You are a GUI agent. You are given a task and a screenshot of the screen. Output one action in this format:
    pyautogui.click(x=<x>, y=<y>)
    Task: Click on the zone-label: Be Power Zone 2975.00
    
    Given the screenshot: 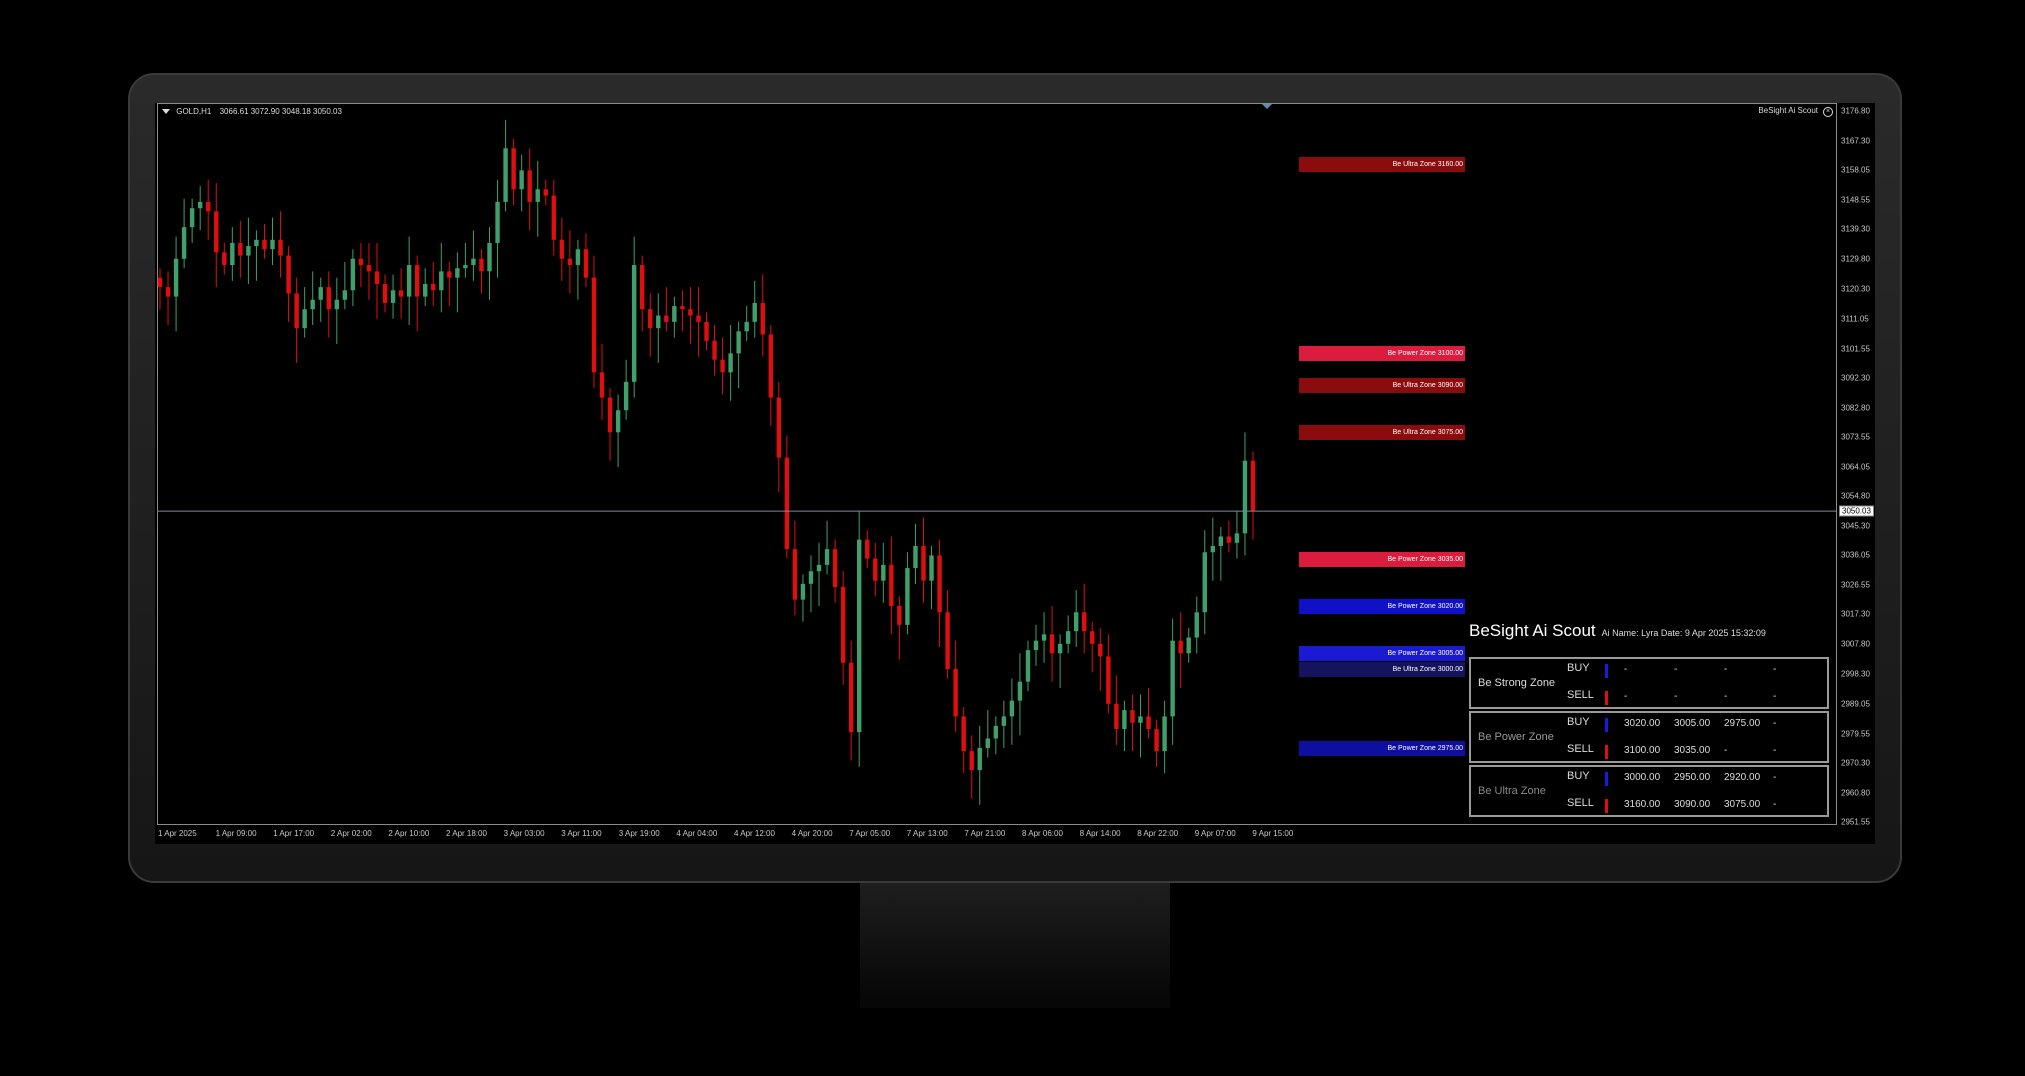 What is the action you would take?
    pyautogui.click(x=1382, y=748)
    